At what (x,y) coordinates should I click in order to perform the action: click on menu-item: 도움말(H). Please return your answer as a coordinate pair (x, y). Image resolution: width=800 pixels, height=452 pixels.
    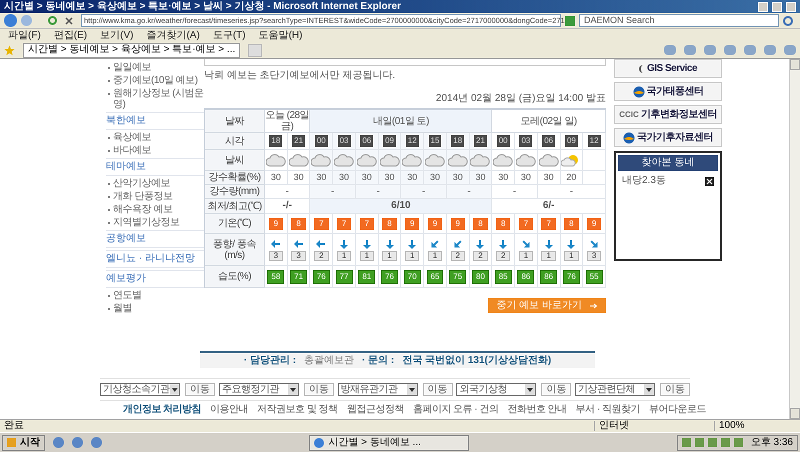
    Looking at the image, I should click on (280, 35).